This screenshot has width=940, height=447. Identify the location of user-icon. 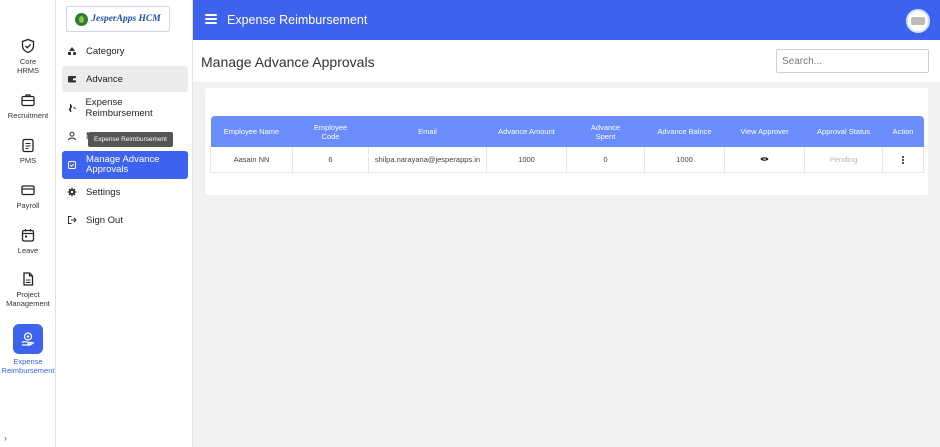
(72, 136).